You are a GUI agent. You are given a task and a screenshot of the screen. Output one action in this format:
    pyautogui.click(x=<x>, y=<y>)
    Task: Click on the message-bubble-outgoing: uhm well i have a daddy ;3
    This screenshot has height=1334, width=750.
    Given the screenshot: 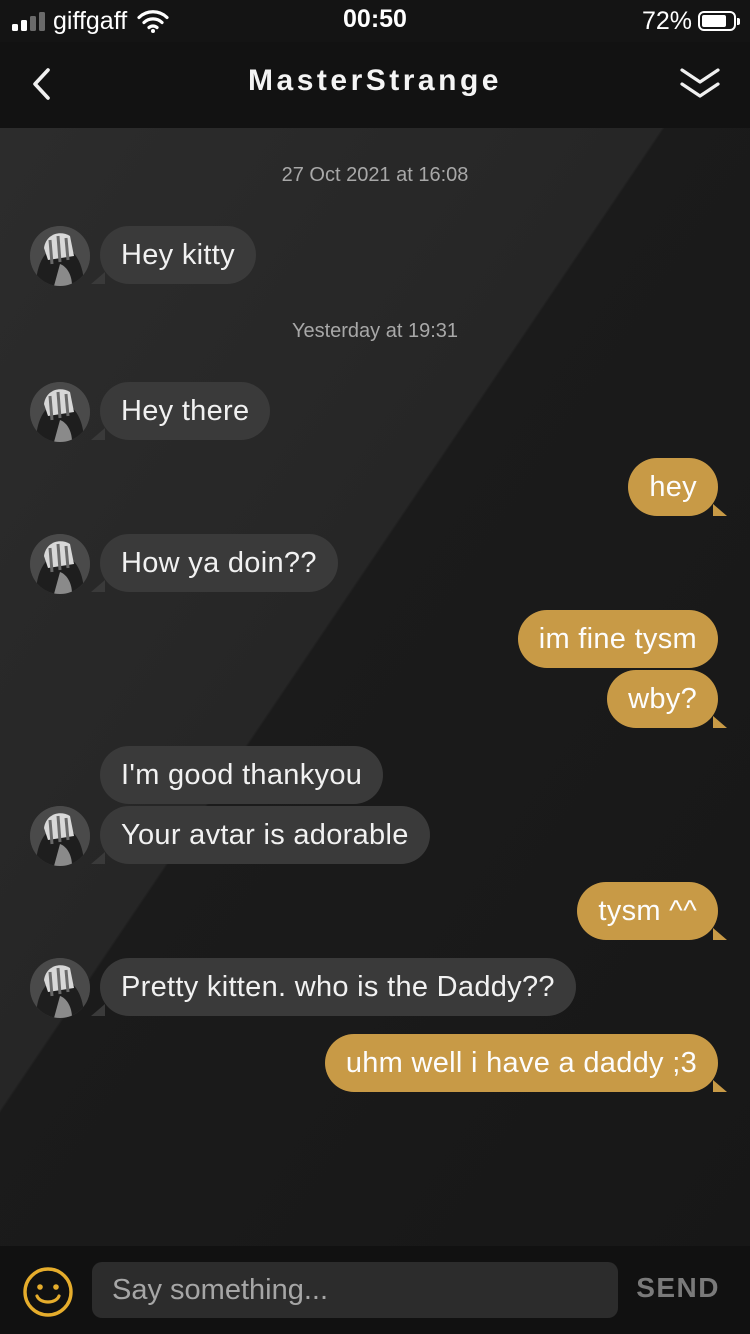 What is the action you would take?
    pyautogui.click(x=526, y=1063)
    